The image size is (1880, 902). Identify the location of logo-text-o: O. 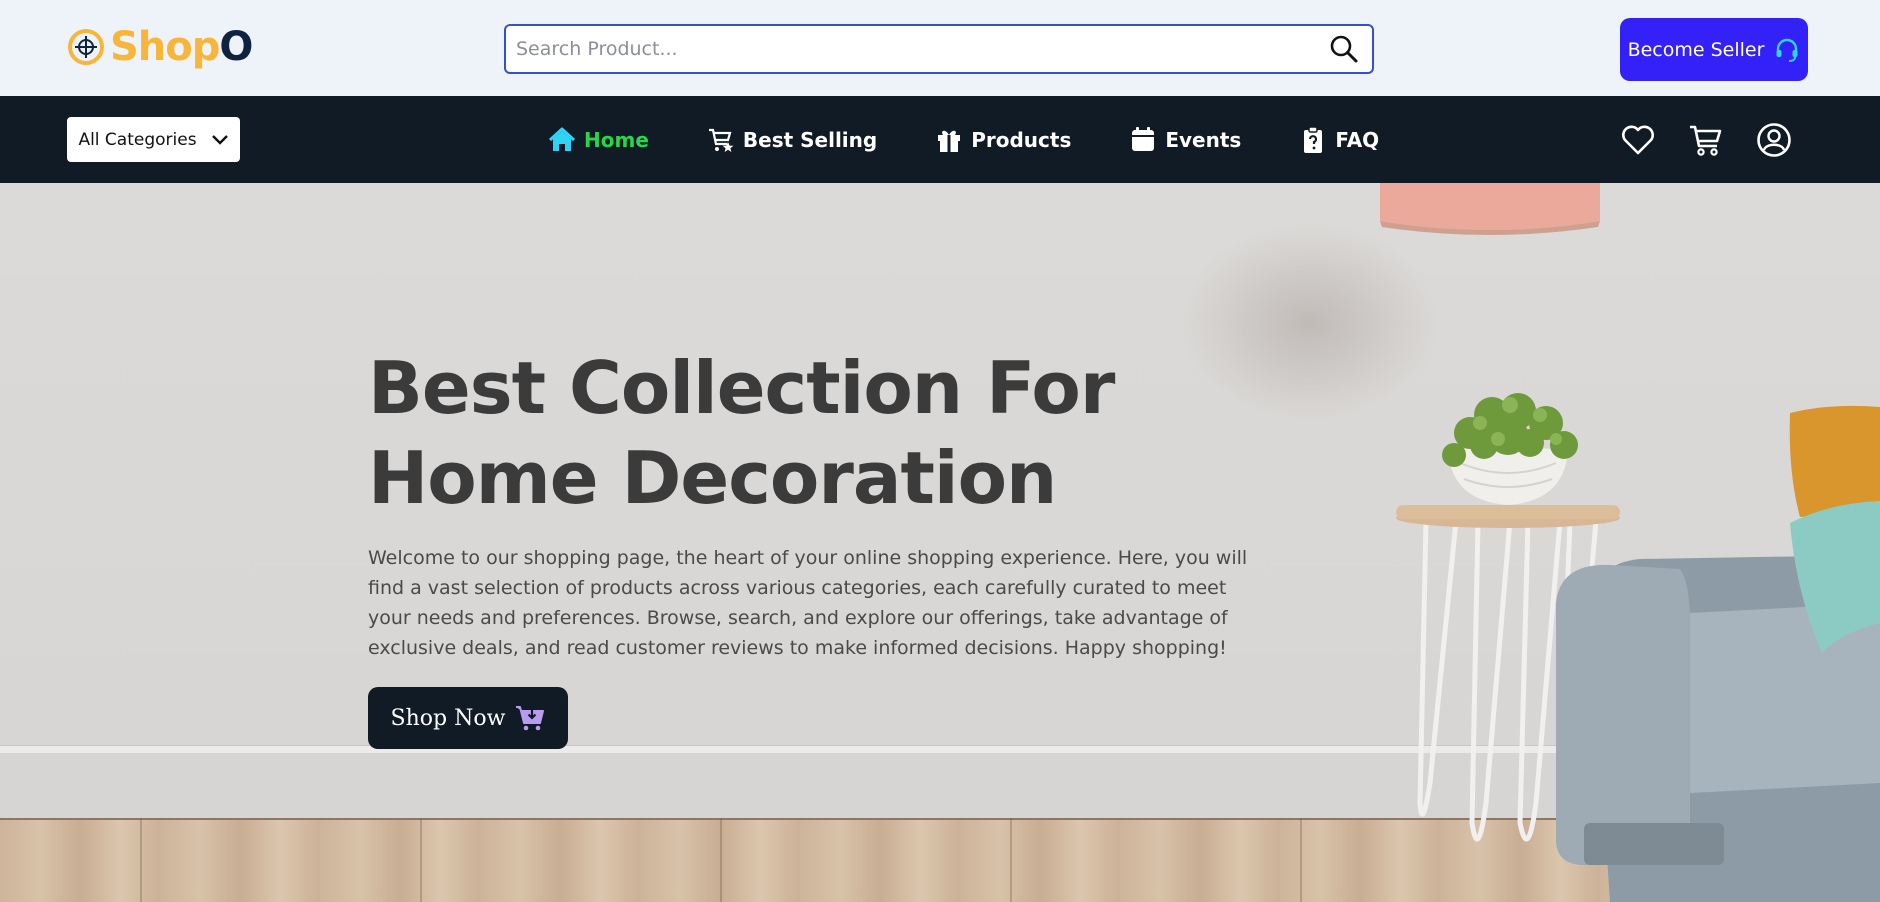
(236, 47).